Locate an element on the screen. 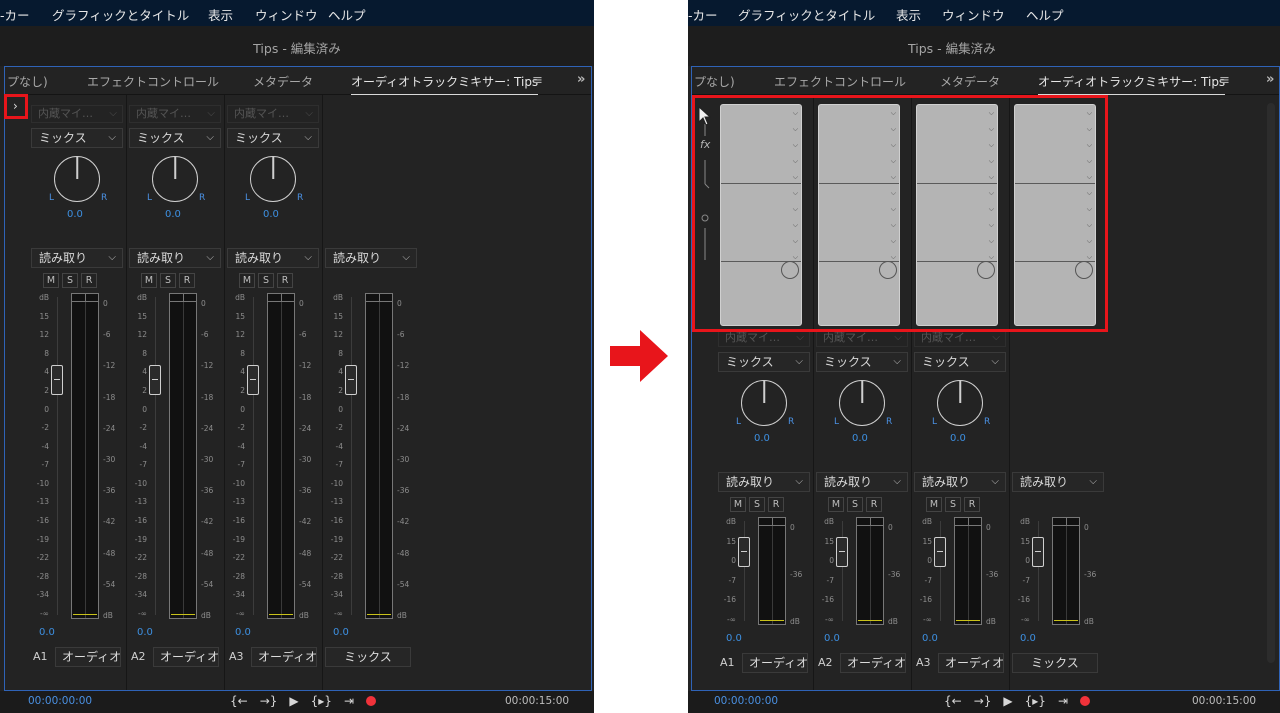 The image size is (1280, 713). expand-effects-button: › is located at coordinates (15, 106).